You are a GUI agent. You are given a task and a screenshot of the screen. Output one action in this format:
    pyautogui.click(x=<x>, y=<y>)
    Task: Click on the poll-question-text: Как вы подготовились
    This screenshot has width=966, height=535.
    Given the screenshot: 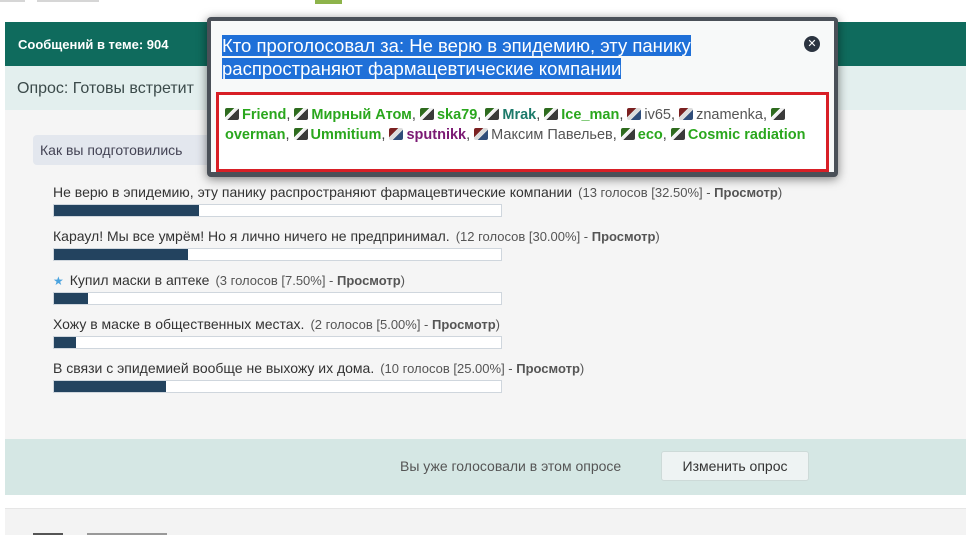 What is the action you would take?
    pyautogui.click(x=111, y=150)
    